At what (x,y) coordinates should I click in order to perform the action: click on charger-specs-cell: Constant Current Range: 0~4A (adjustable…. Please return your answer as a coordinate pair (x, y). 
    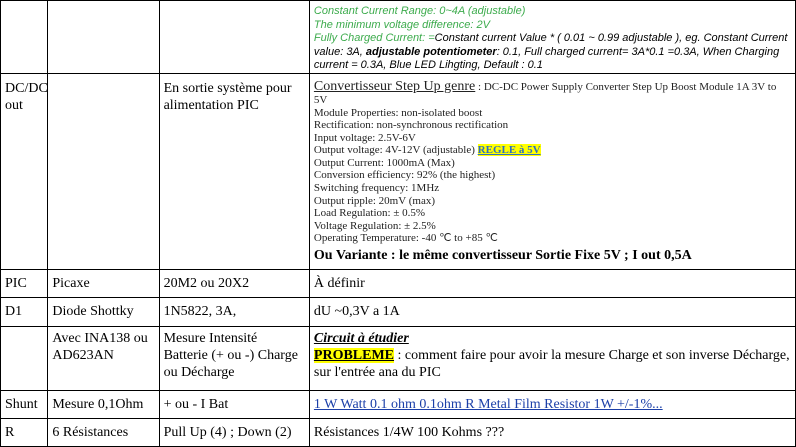
    Looking at the image, I should click on (552, 37).